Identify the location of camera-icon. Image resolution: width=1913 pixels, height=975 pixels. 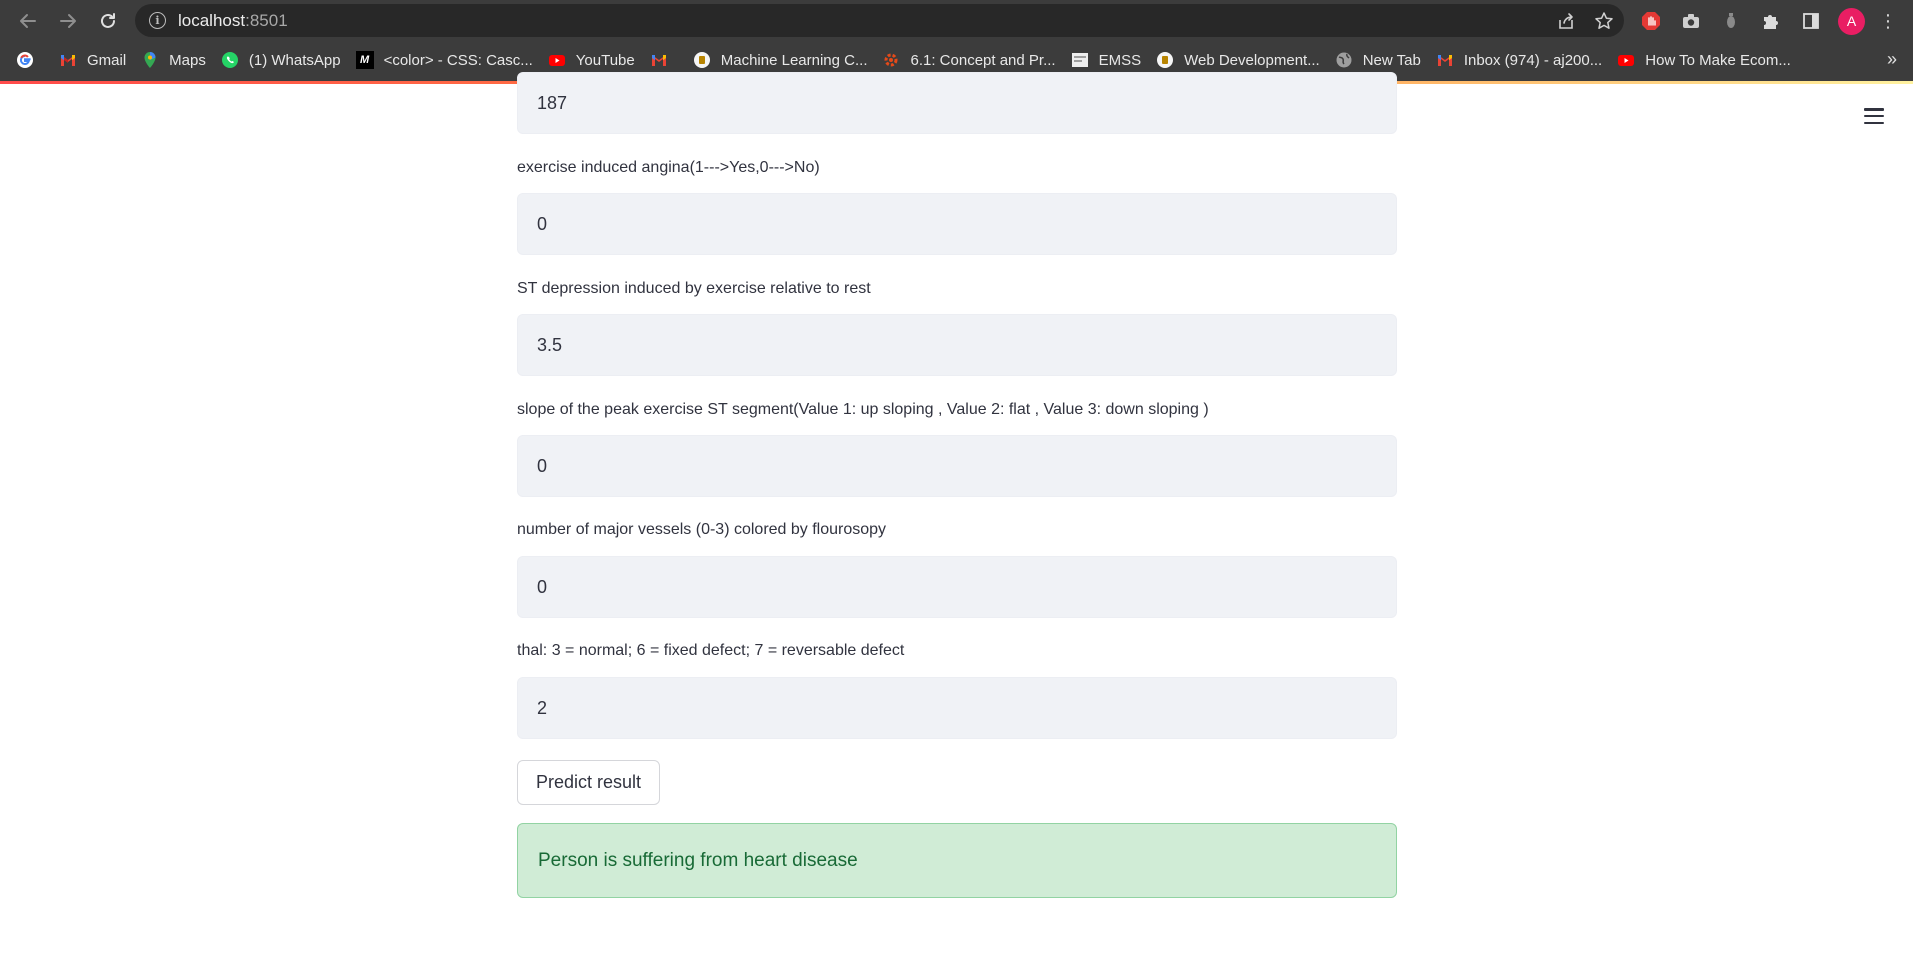
(1691, 21).